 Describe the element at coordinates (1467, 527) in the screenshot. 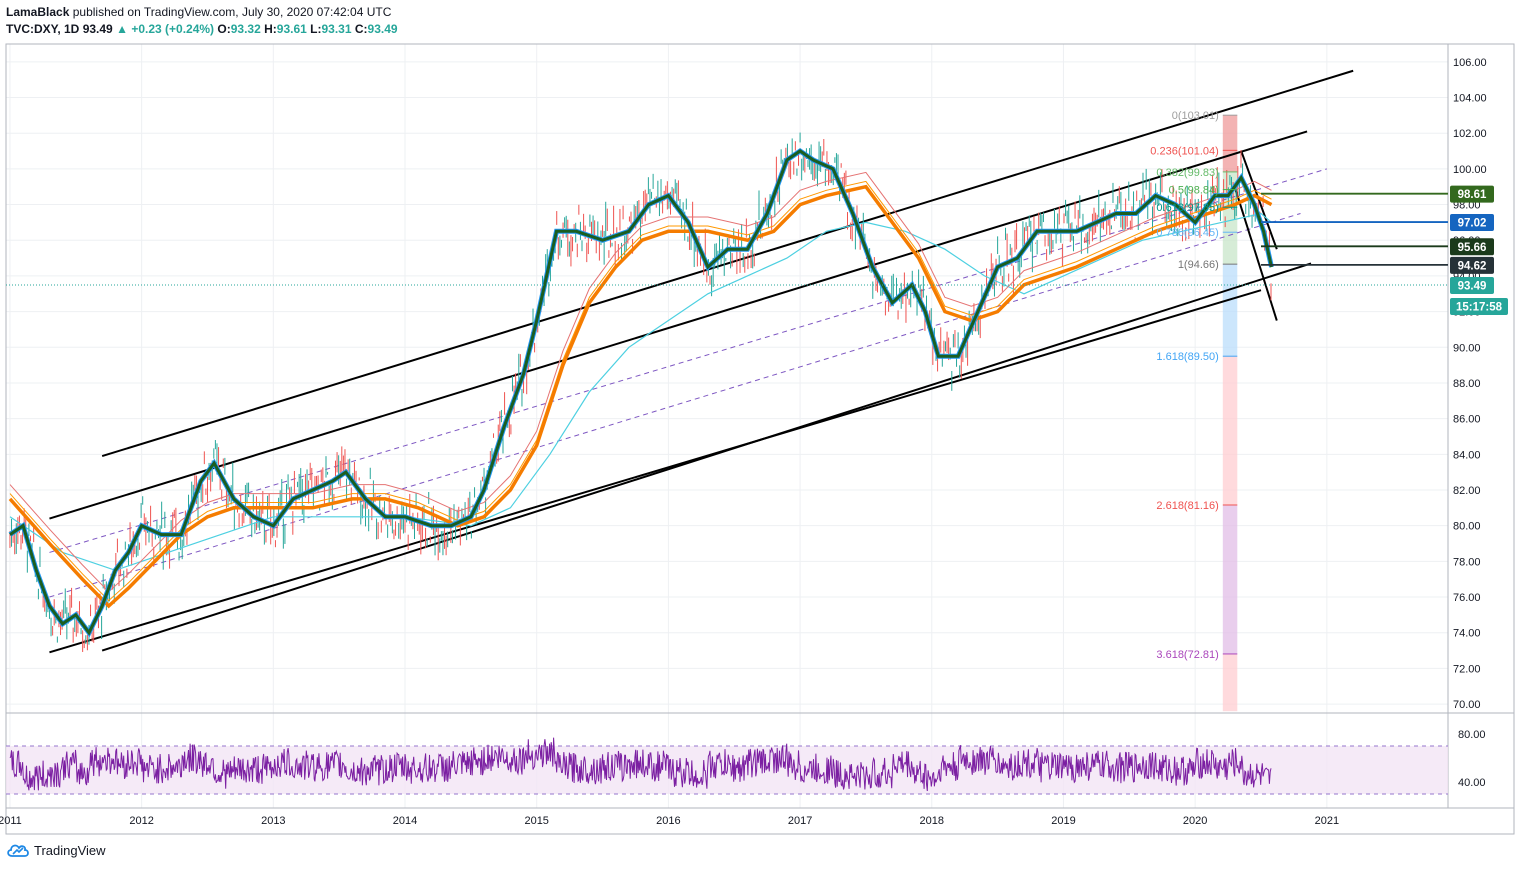

I see `price-tick-label: 80.00` at that location.